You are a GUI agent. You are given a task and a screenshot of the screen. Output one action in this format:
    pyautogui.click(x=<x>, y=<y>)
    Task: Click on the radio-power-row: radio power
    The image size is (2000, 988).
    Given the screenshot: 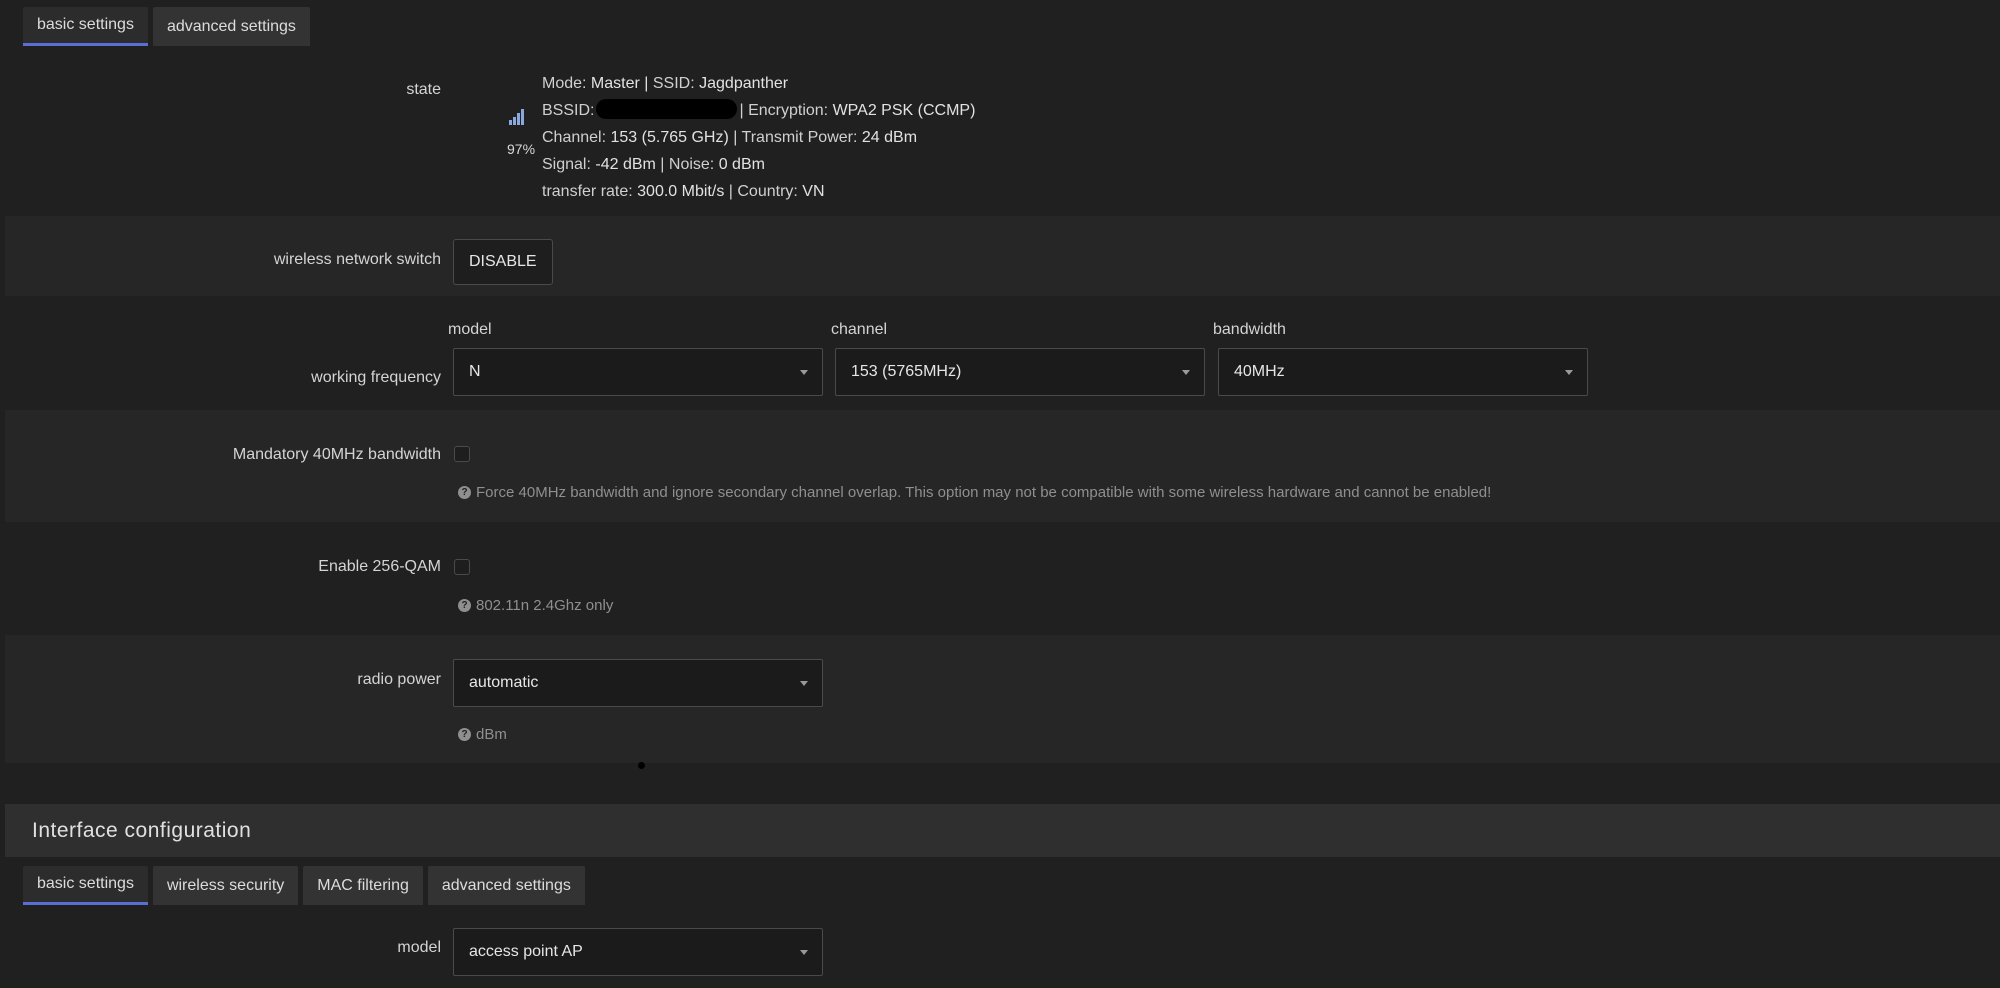 What is the action you would take?
    pyautogui.click(x=1002, y=699)
    